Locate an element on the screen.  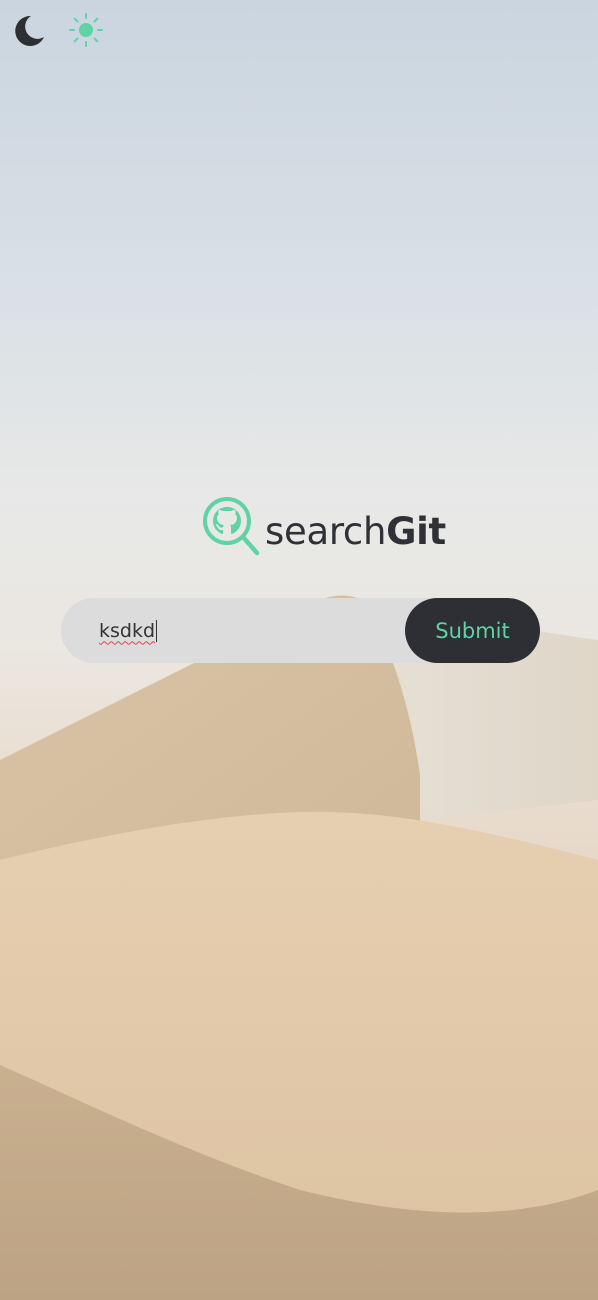
logo-wordmark: searchGit is located at coordinates (355, 531).